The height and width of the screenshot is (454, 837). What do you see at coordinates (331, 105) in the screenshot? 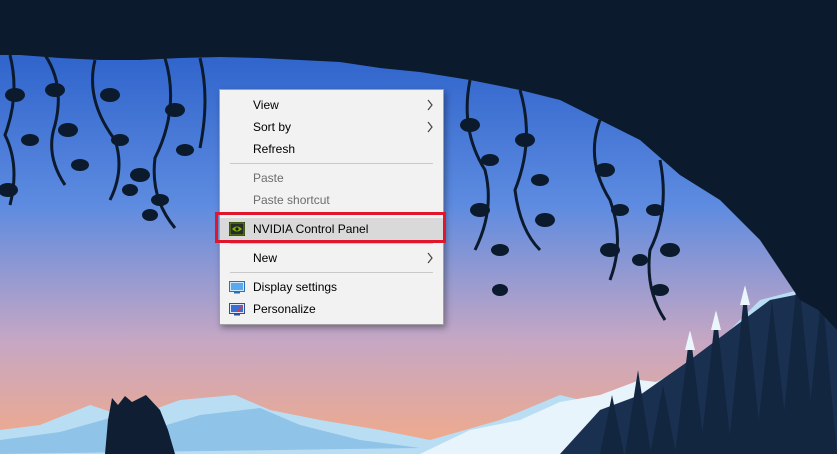
I see `menu-item-view: View` at bounding box center [331, 105].